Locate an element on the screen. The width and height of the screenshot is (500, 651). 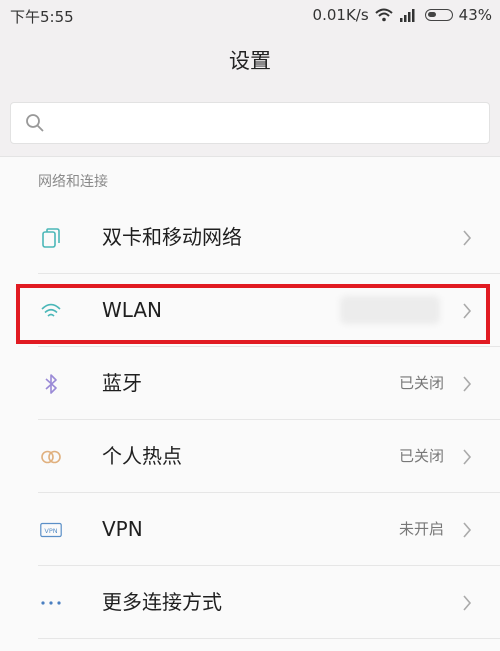
search-icon is located at coordinates (35, 123).